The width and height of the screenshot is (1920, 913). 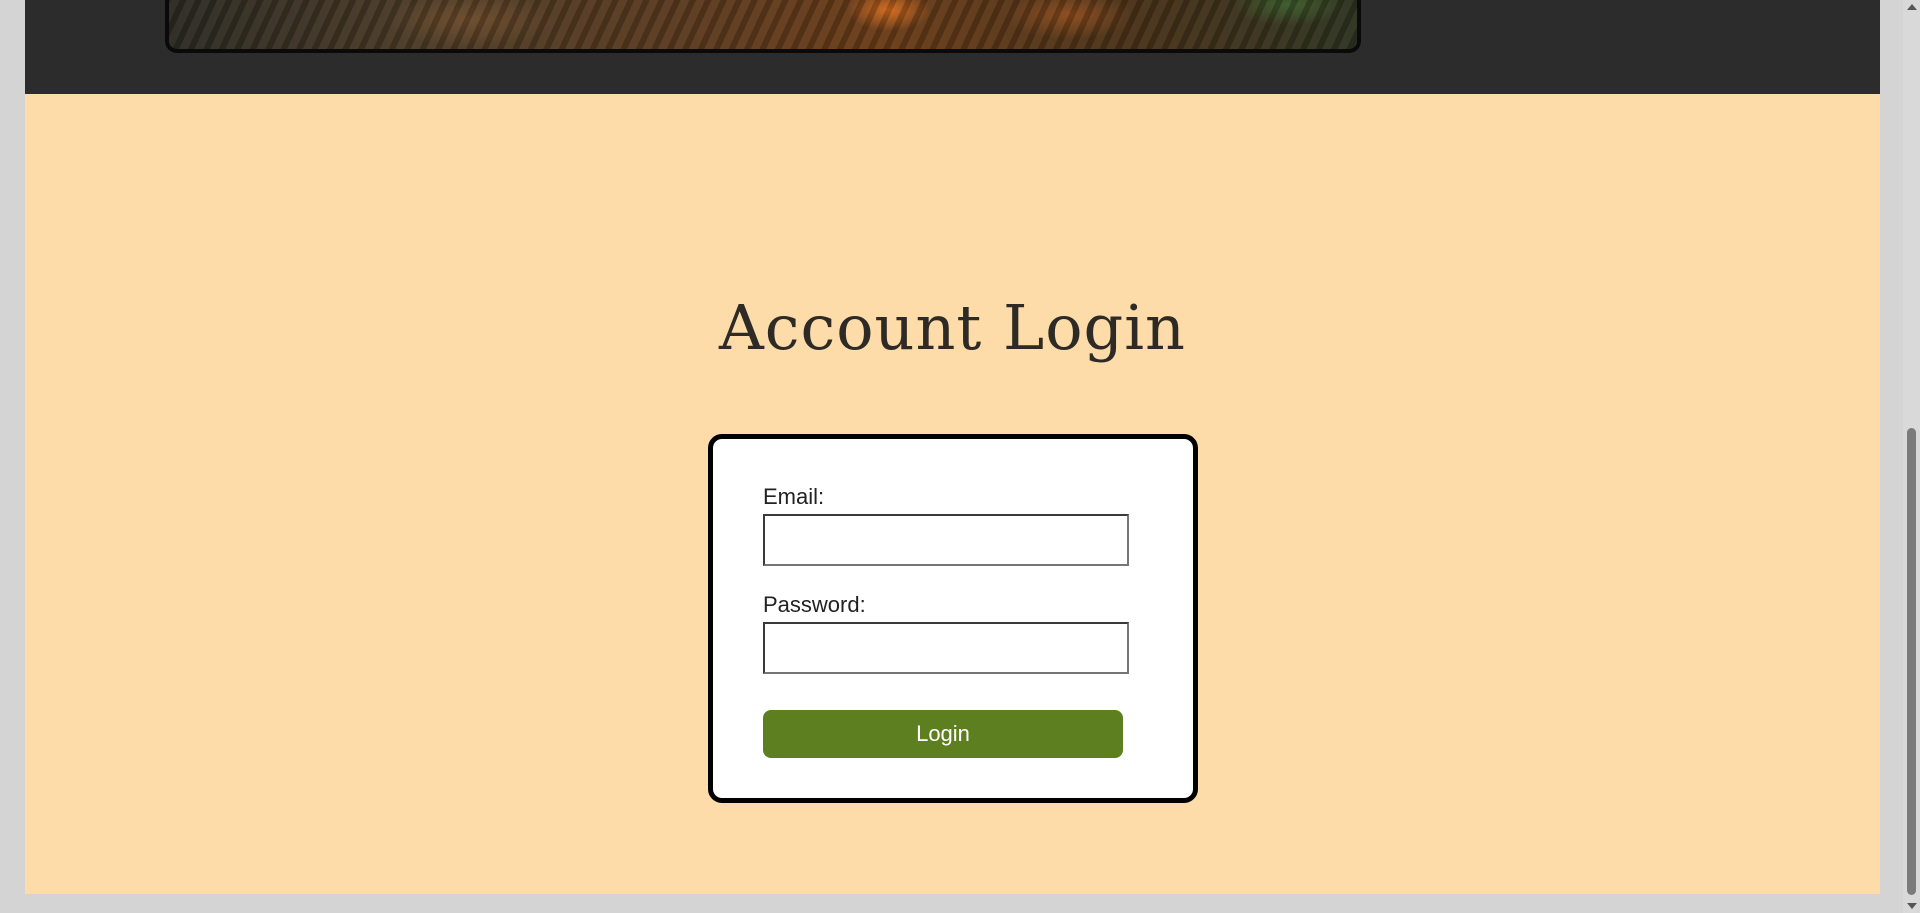 I want to click on banner-image, so click(x=763, y=26).